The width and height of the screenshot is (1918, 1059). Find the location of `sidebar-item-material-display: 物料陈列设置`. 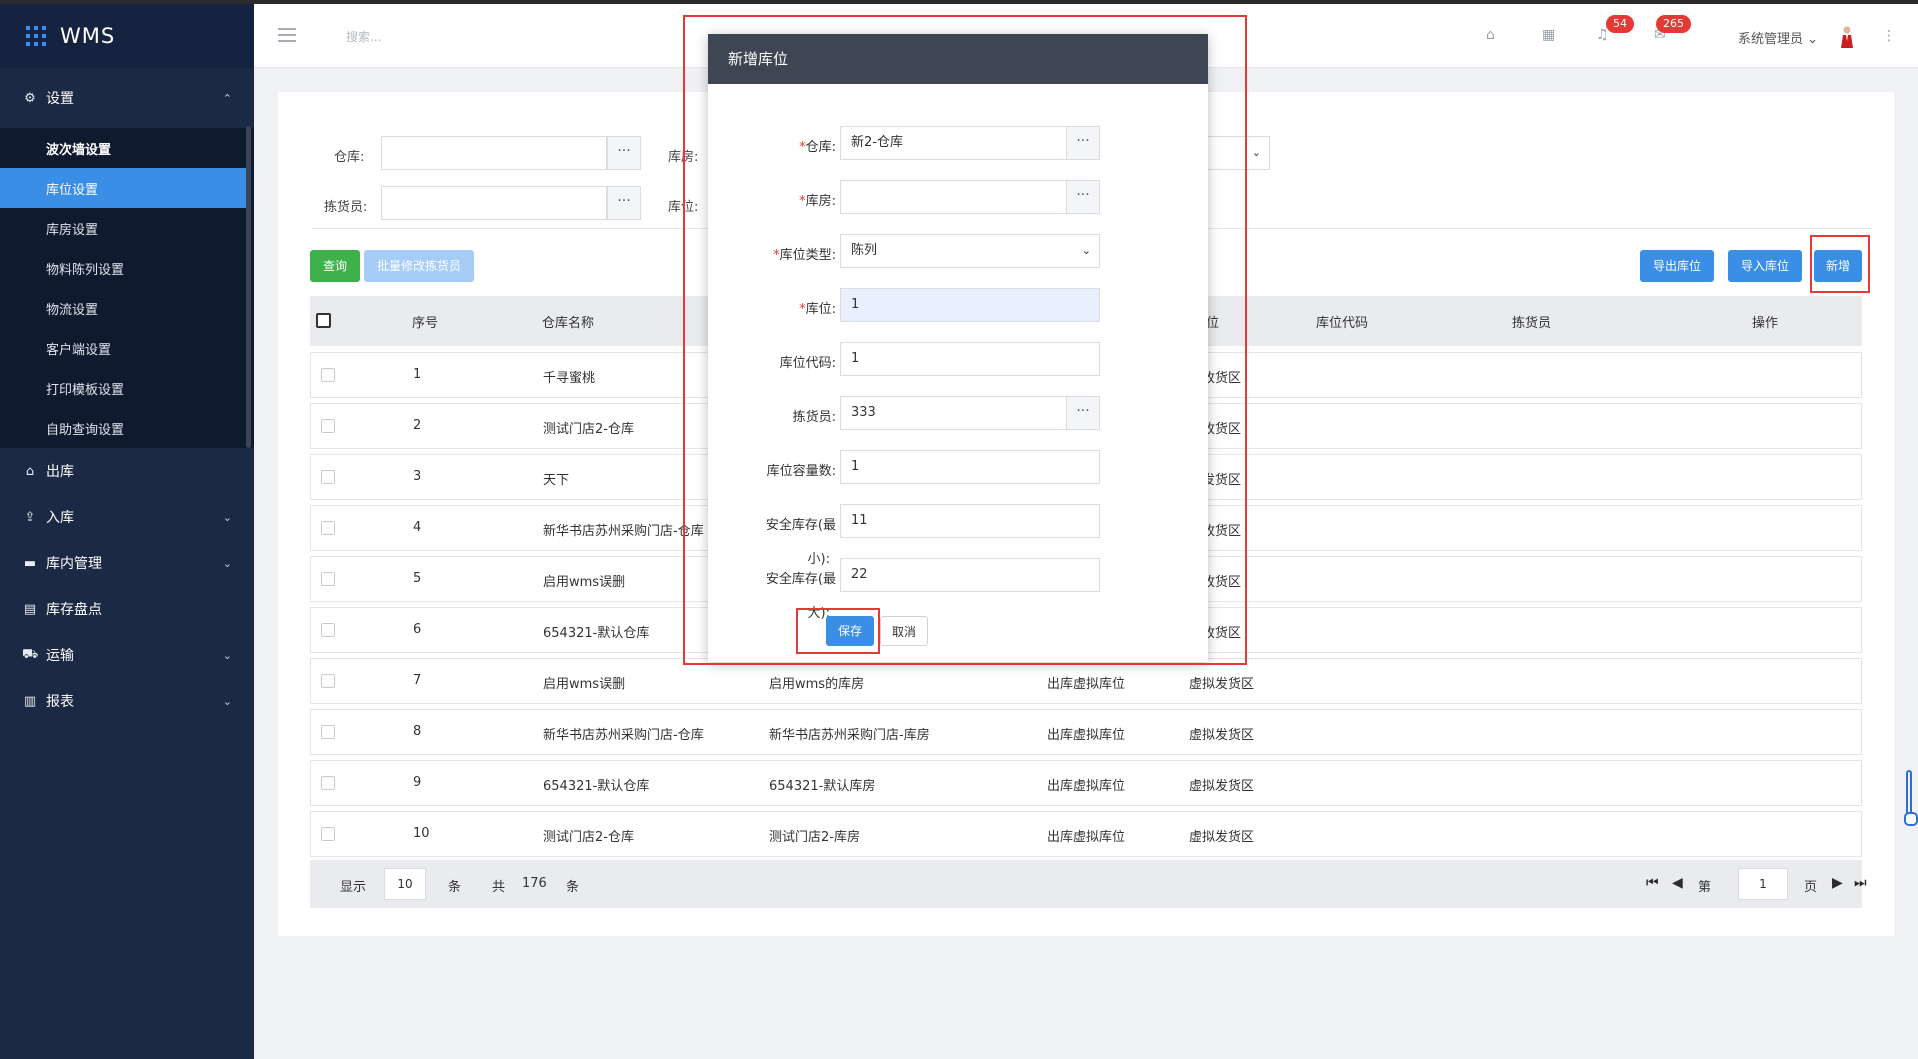

sidebar-item-material-display: 物料陈列设置 is located at coordinates (127, 268).